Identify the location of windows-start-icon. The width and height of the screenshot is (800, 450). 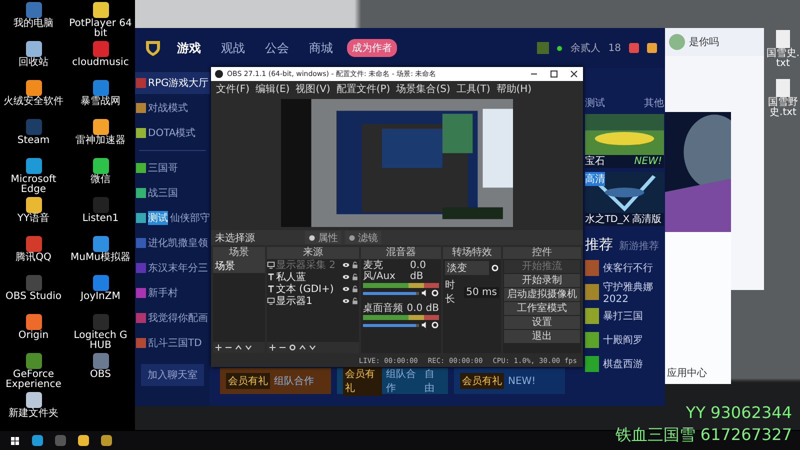
(15, 441).